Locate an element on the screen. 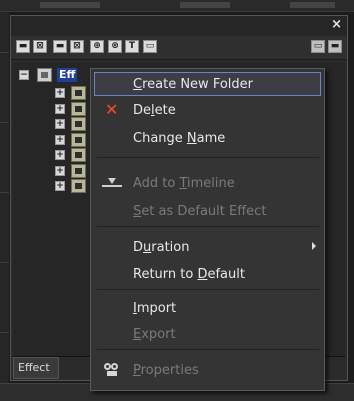 This screenshot has width=354, height=401. panel-toolbar: ▬ ⊠ ▬ ⊠ ⊕ ⊗ T ▭ ▭ ▬ is located at coordinates (179, 48).